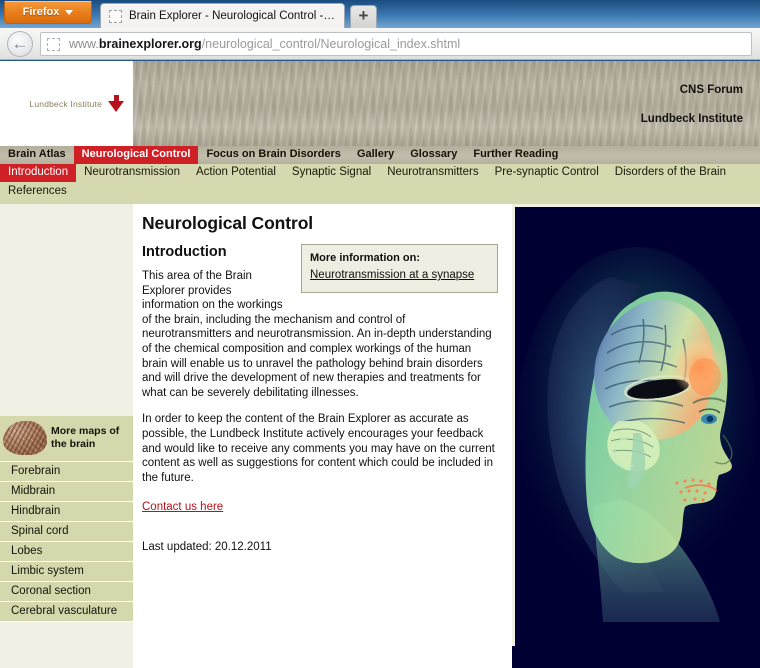 This screenshot has width=760, height=668. What do you see at coordinates (66, 571) in the screenshot?
I see `sidebar-item-limbic-system: Limbic system` at bounding box center [66, 571].